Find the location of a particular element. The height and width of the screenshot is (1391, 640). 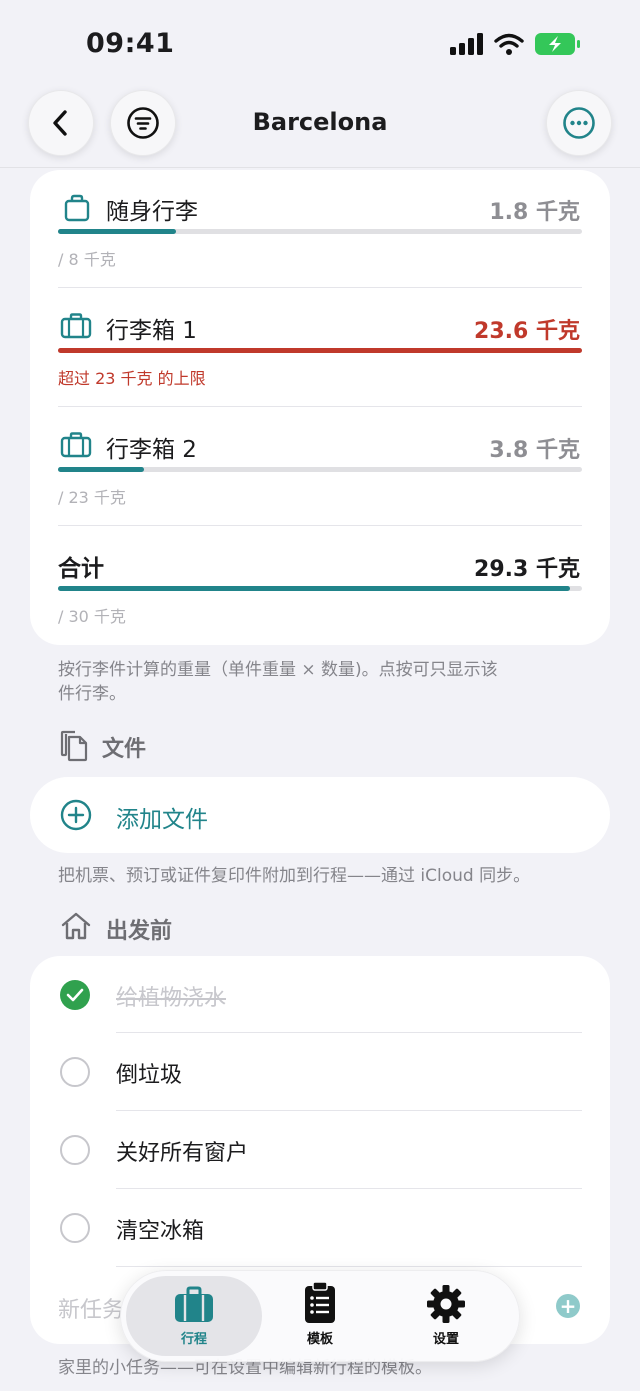

gear-icon is located at coordinates (446, 1304).